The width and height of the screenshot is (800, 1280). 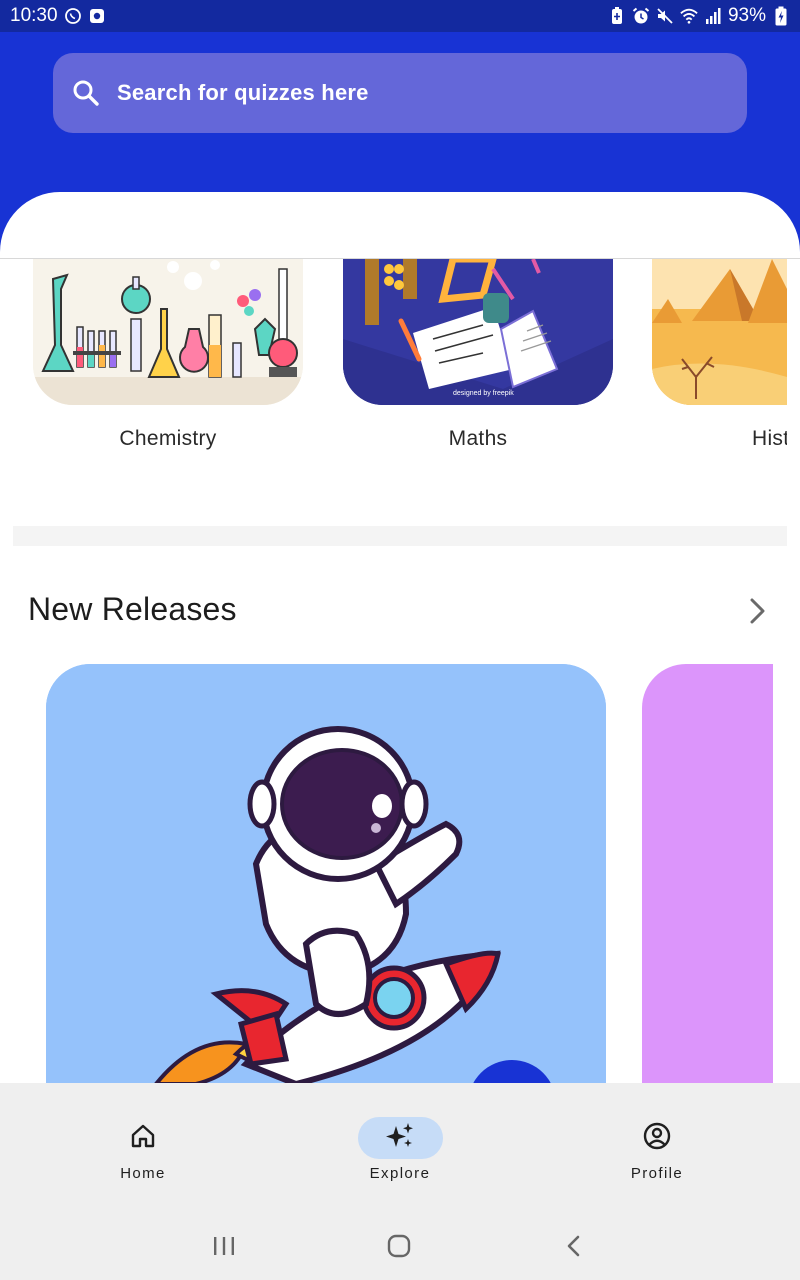 I want to click on nav-pill-home, so click(x=143, y=1138).